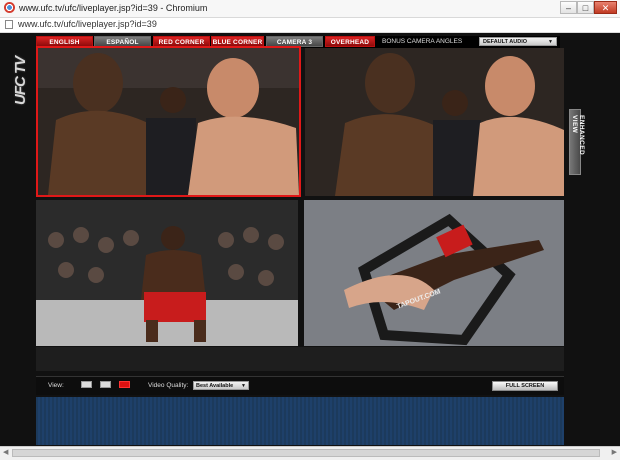 Image resolution: width=620 pixels, height=460 pixels. I want to click on view-grid-button, so click(86, 384).